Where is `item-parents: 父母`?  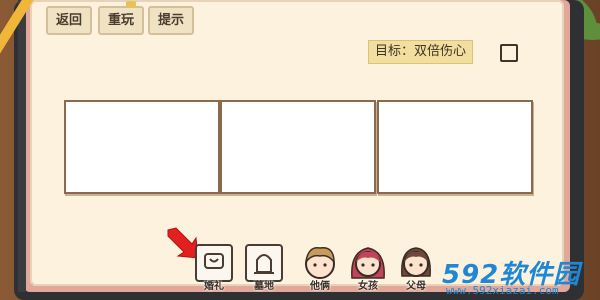
item-parents: 父母 is located at coordinates (416, 267).